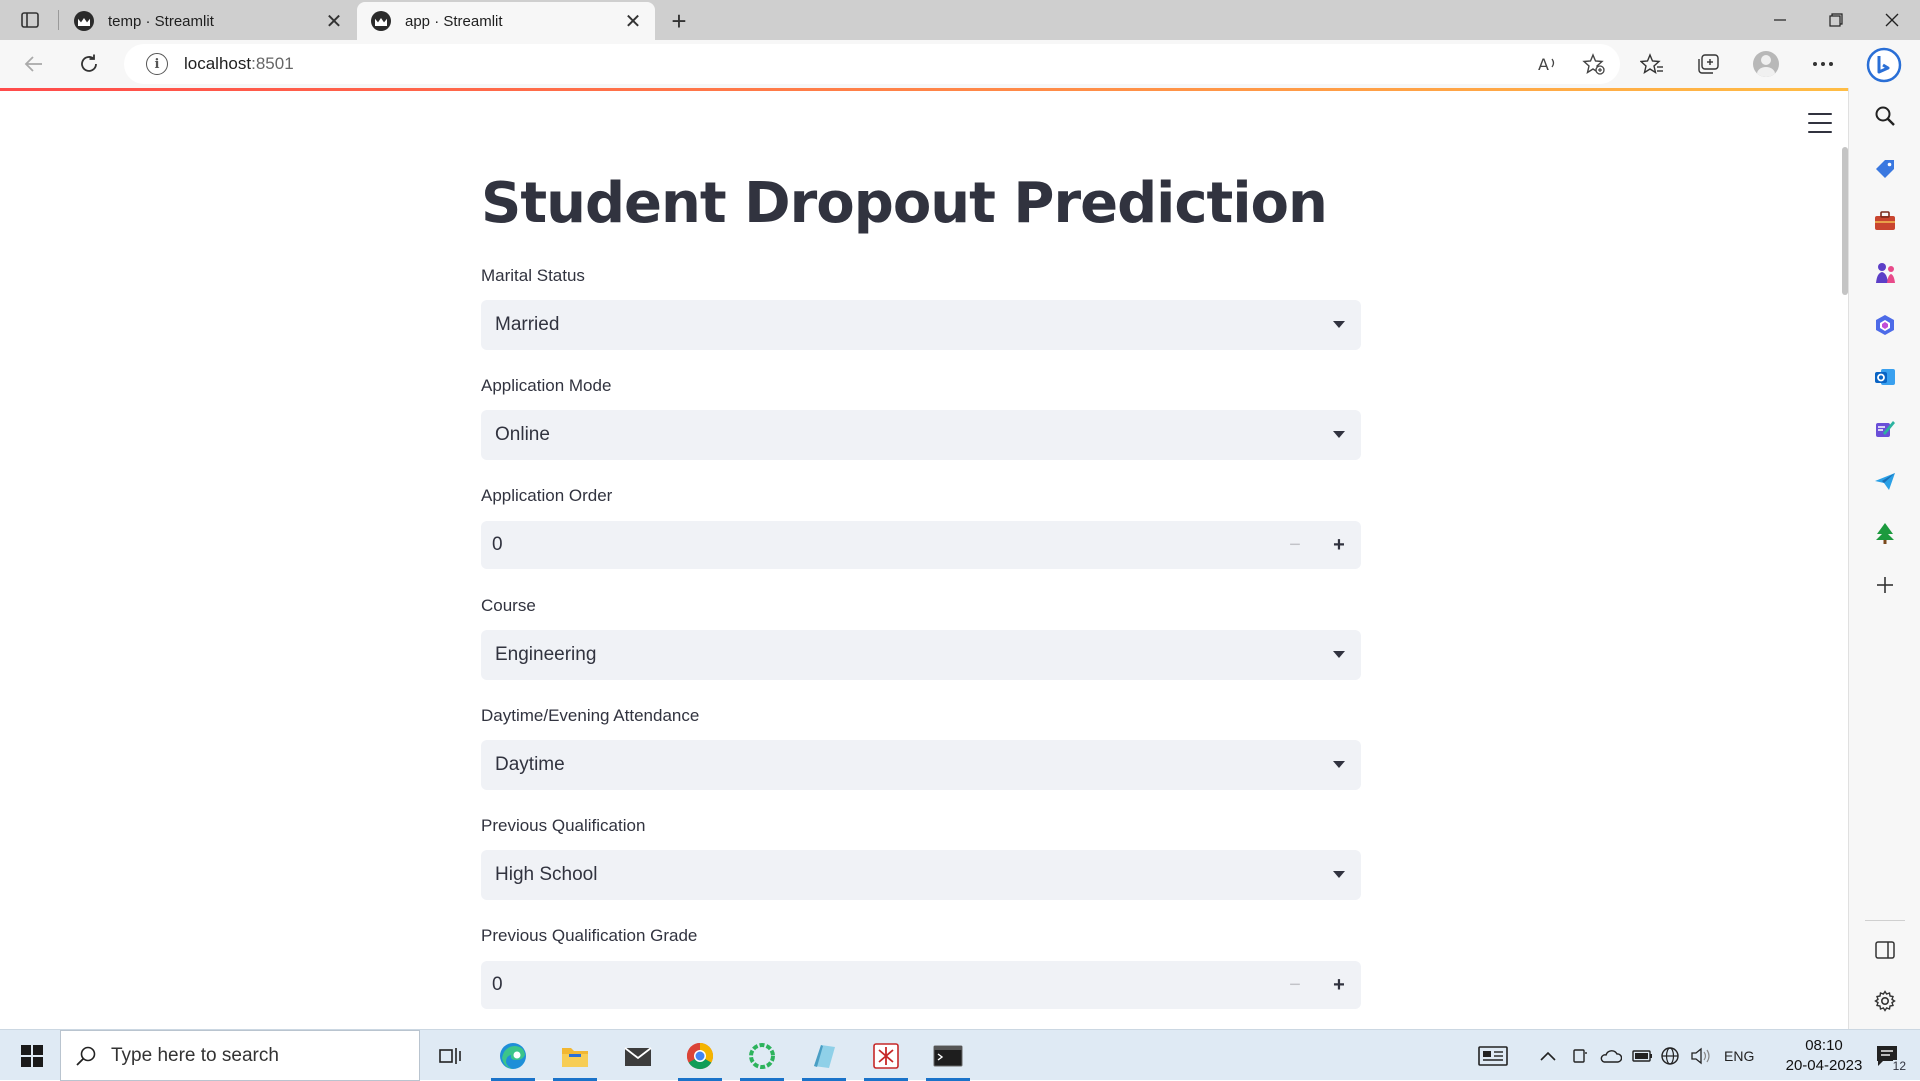  I want to click on note-app-icon, so click(824, 1057).